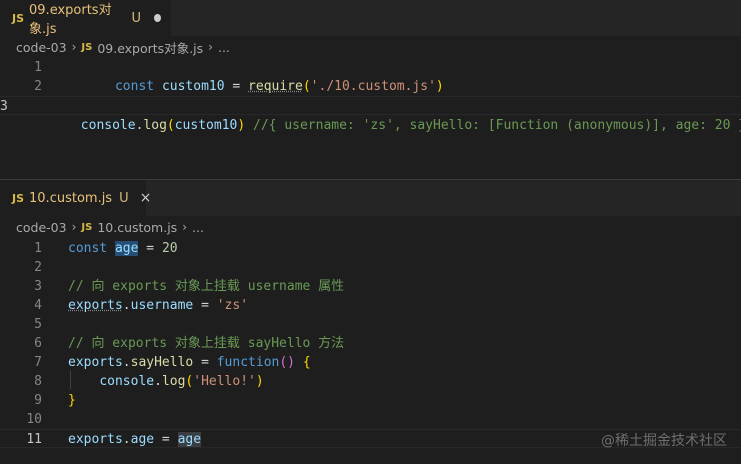 The image size is (741, 464). I want to click on number-literal: 20, so click(169, 248).